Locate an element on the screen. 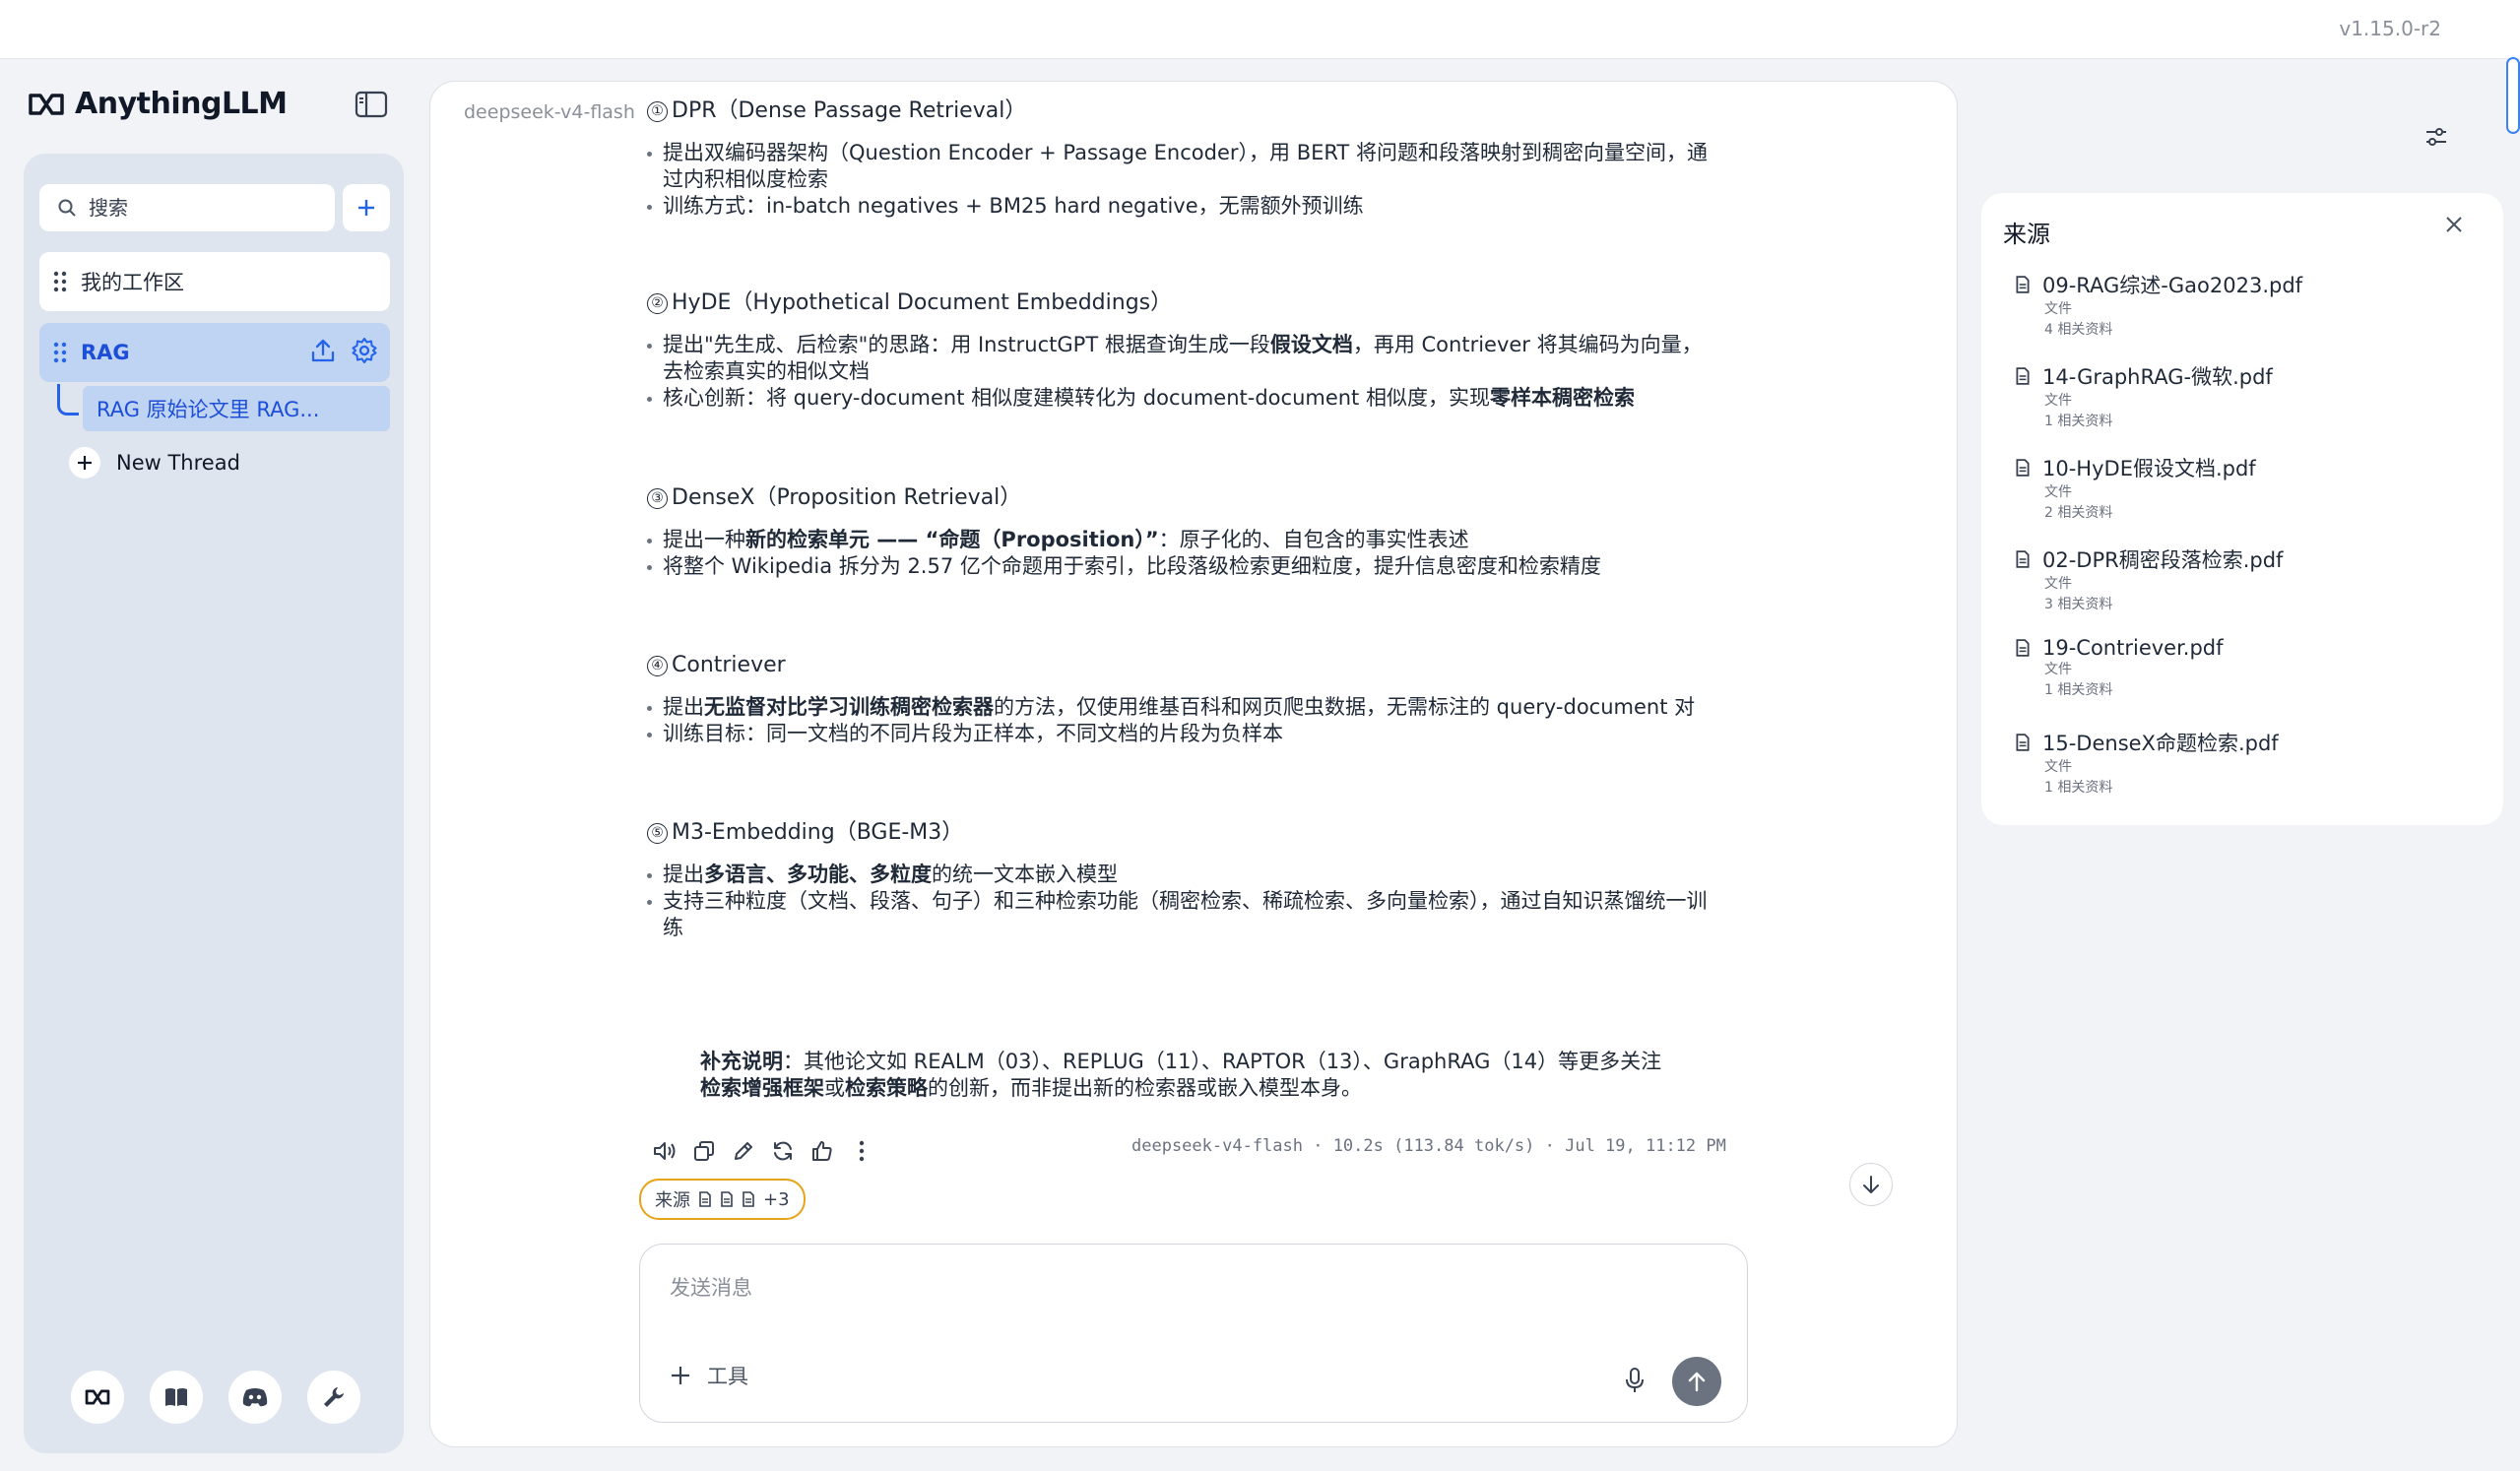 The height and width of the screenshot is (1471, 2520). docs-button is located at coordinates (176, 1397).